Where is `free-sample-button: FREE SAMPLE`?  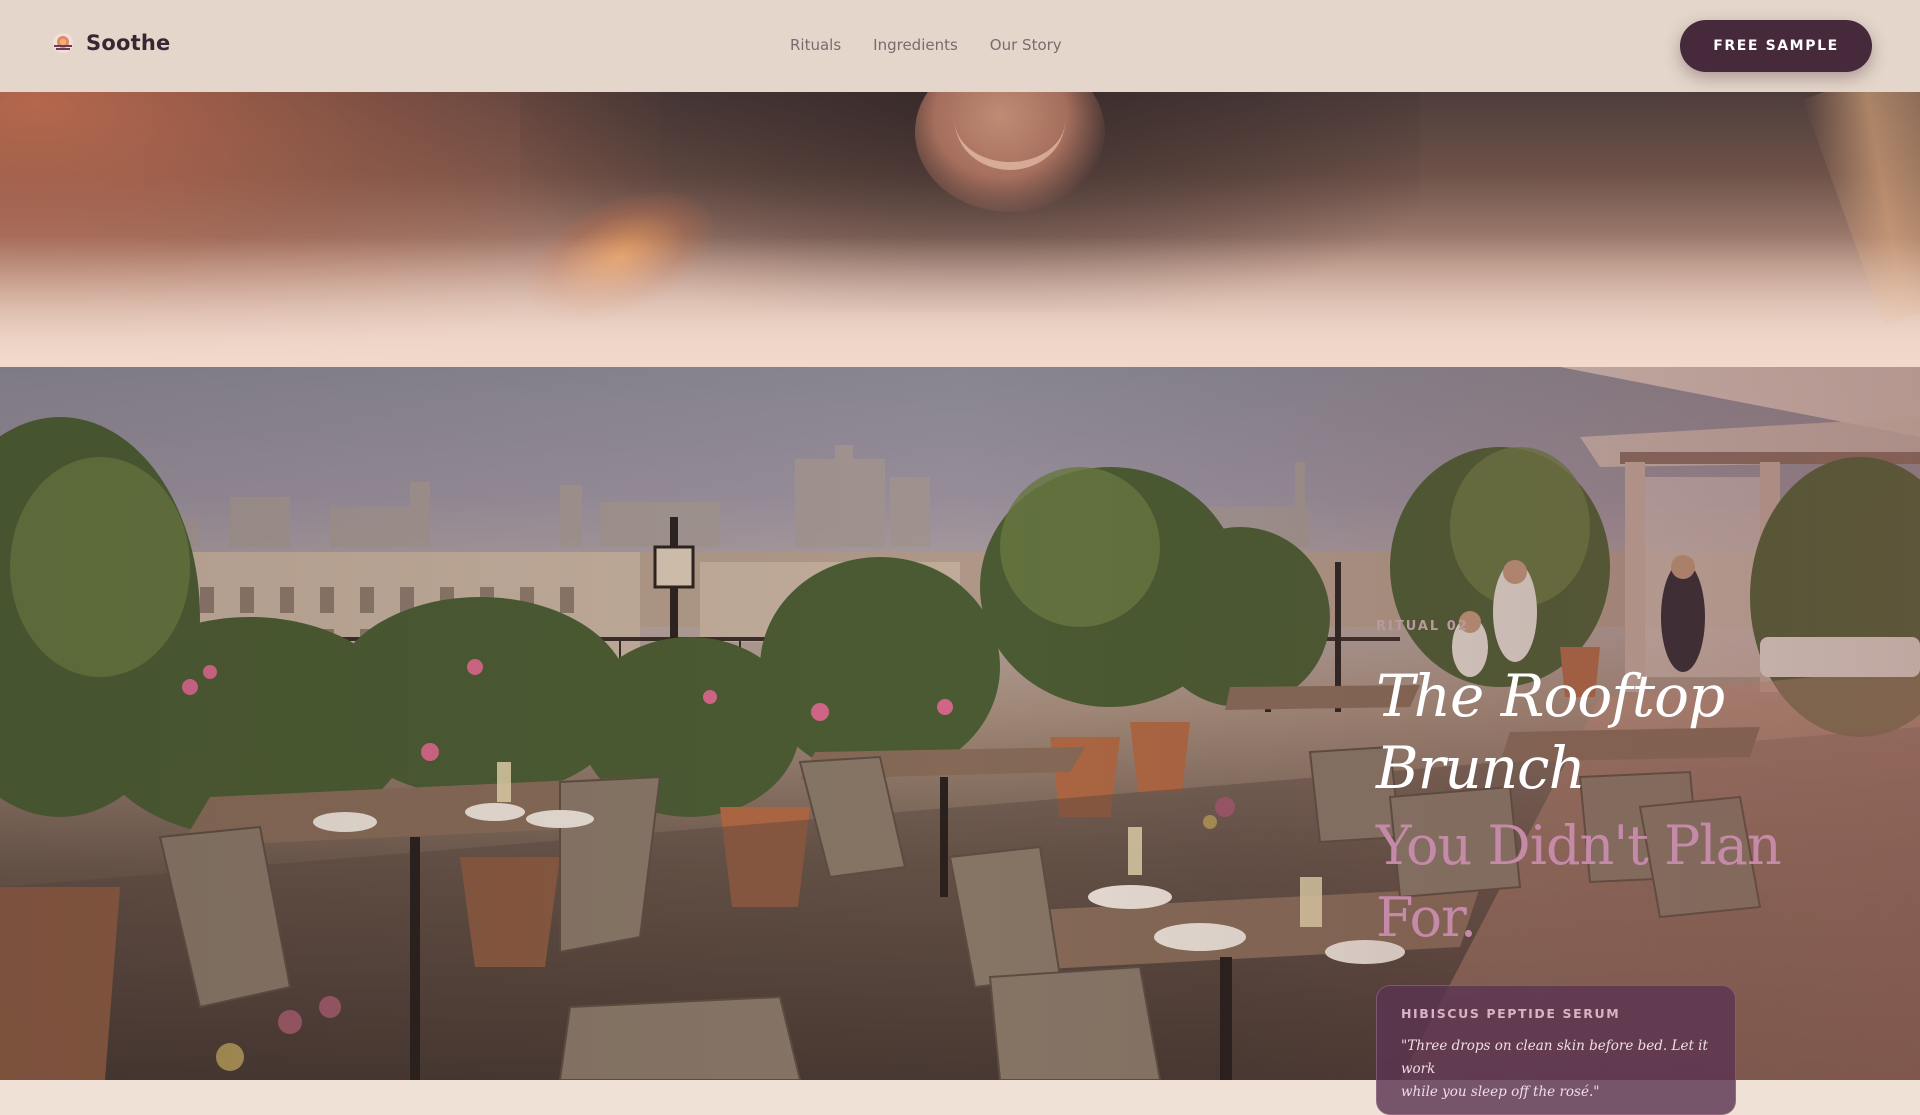 free-sample-button: FREE SAMPLE is located at coordinates (1776, 46).